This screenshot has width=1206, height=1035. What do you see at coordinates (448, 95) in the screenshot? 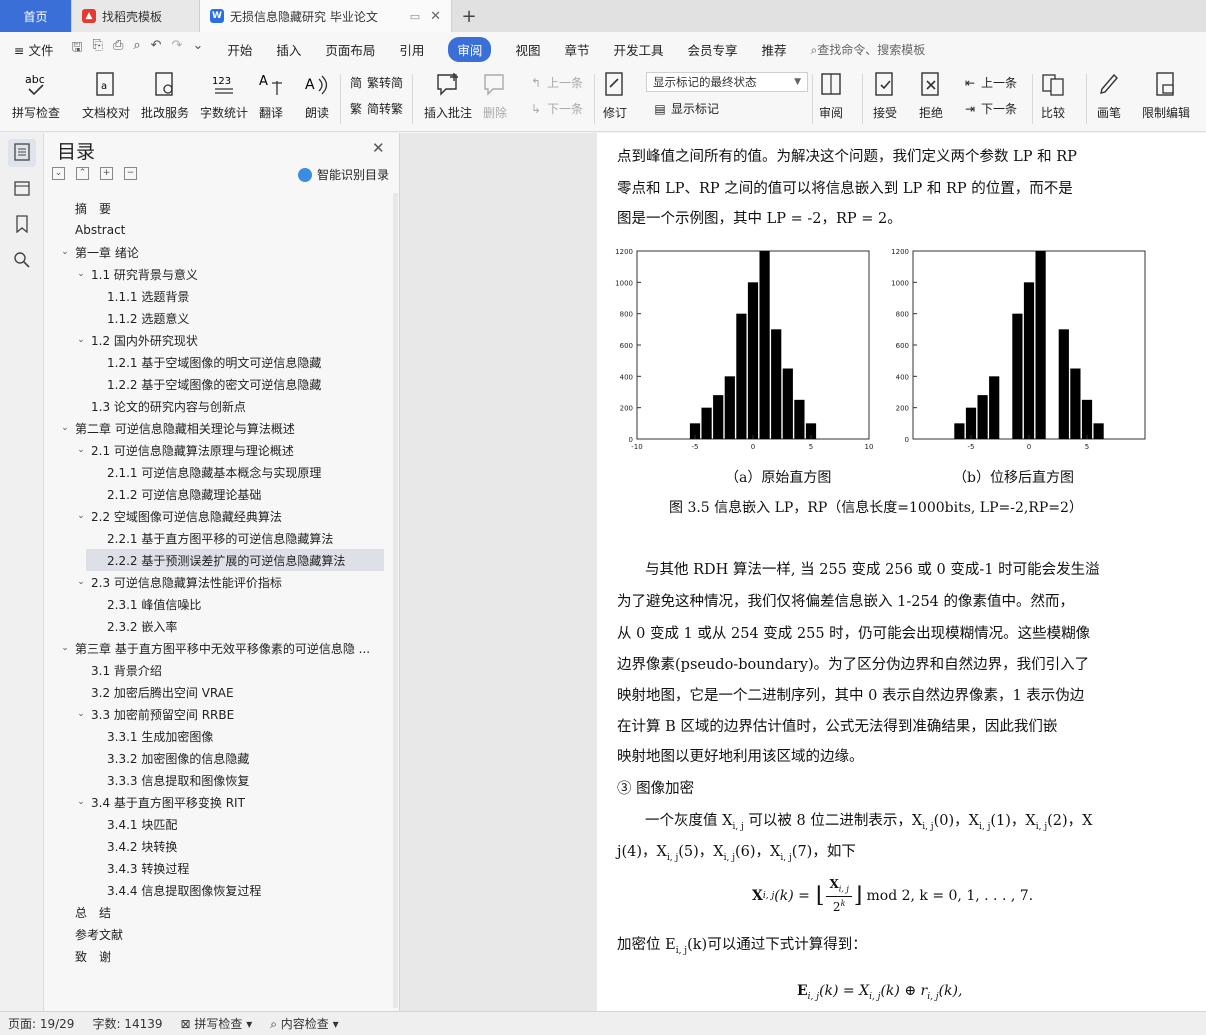
I see `insert-comment-button: 插入批注` at bounding box center [448, 95].